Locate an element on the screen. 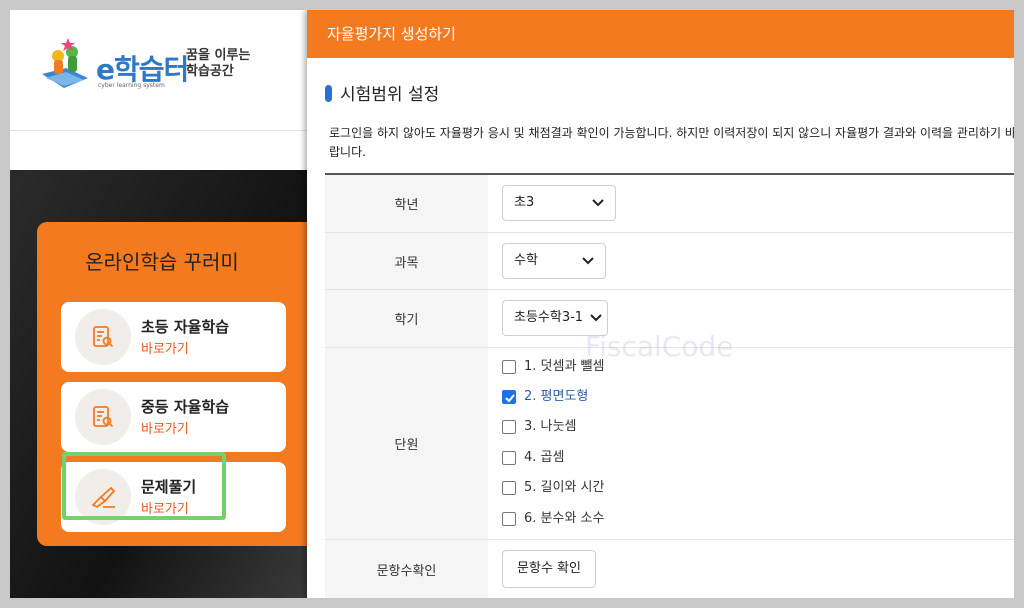 This screenshot has width=1024, height=608. term-label: 학기 is located at coordinates (406, 318).